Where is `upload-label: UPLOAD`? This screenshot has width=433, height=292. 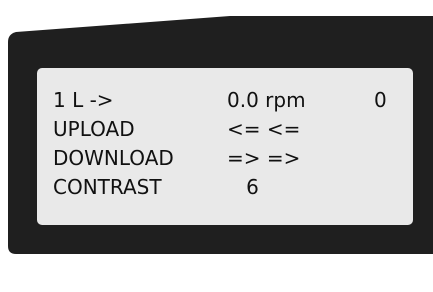
upload-label: UPLOAD is located at coordinates (94, 129).